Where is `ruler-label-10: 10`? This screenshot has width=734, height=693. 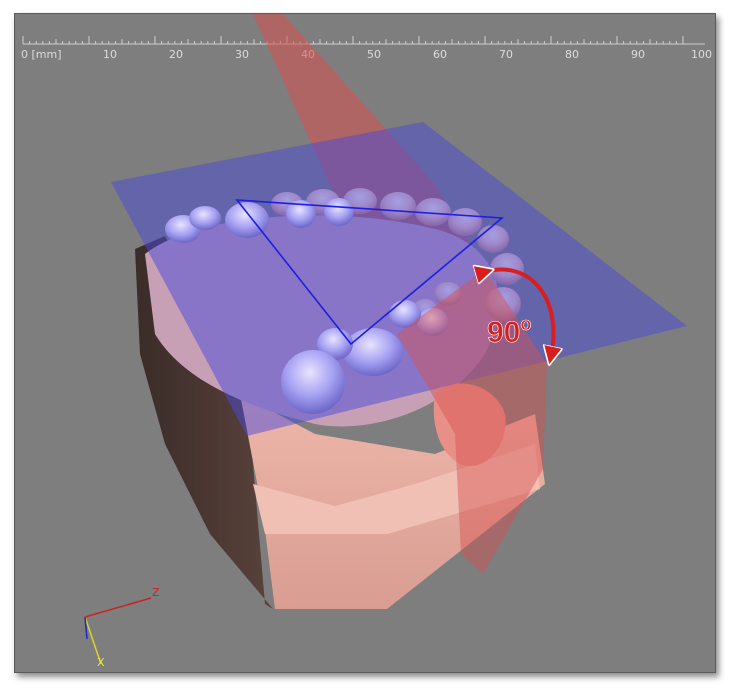
ruler-label-10: 10 is located at coordinates (110, 54).